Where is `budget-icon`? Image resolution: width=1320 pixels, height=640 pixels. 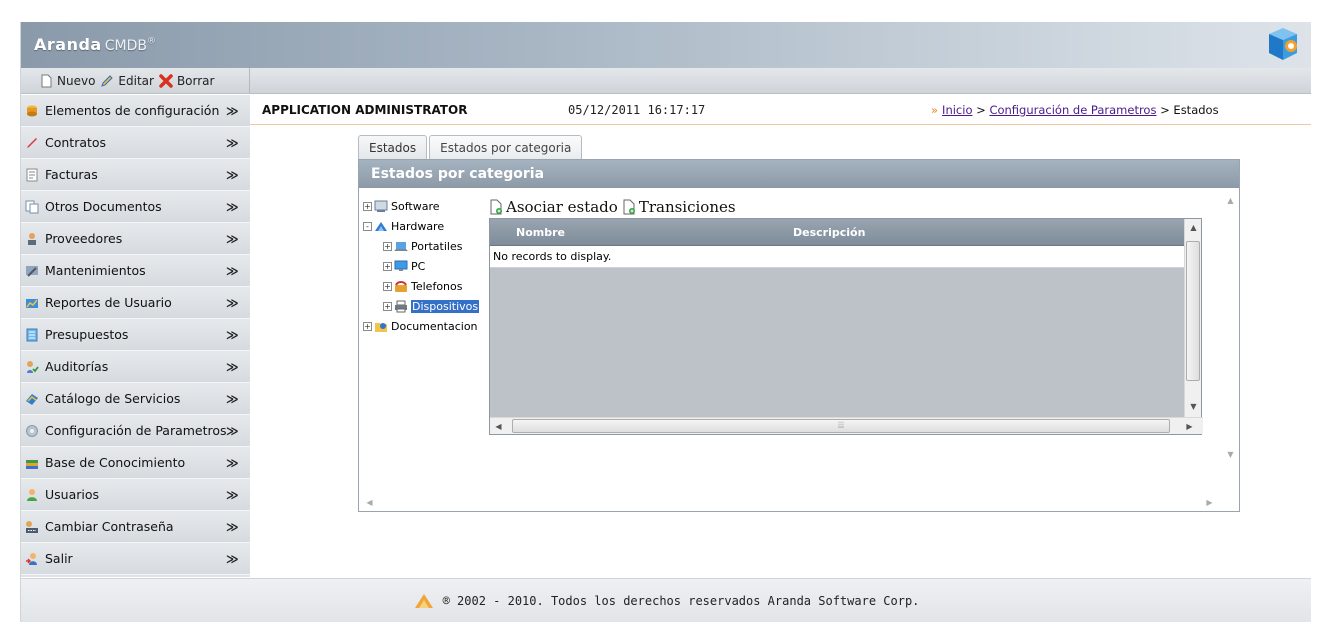
budget-icon is located at coordinates (32, 334).